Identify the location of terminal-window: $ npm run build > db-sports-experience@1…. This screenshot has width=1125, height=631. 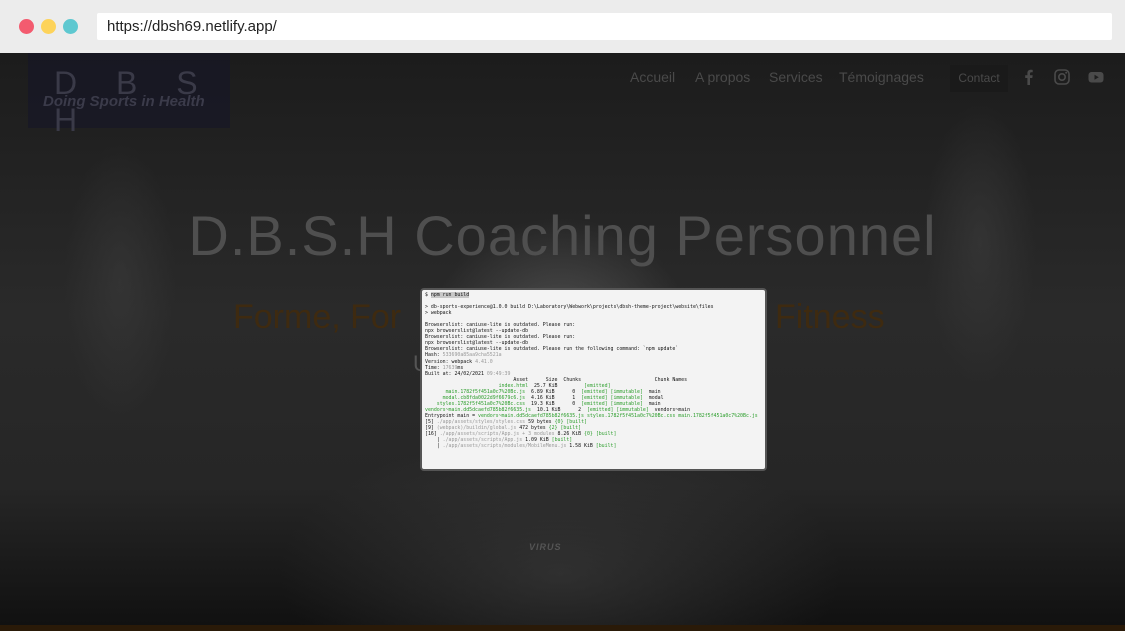
(593, 379).